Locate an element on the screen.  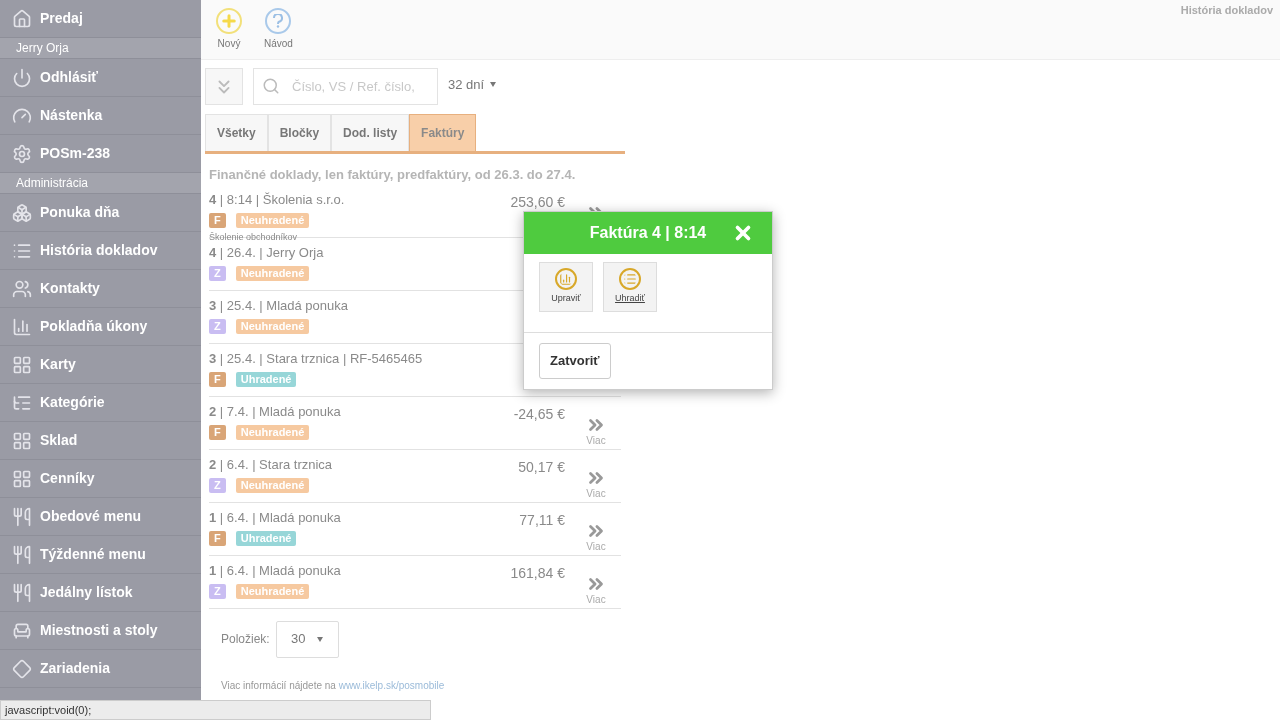
tab: Bločky is located at coordinates (299, 132).